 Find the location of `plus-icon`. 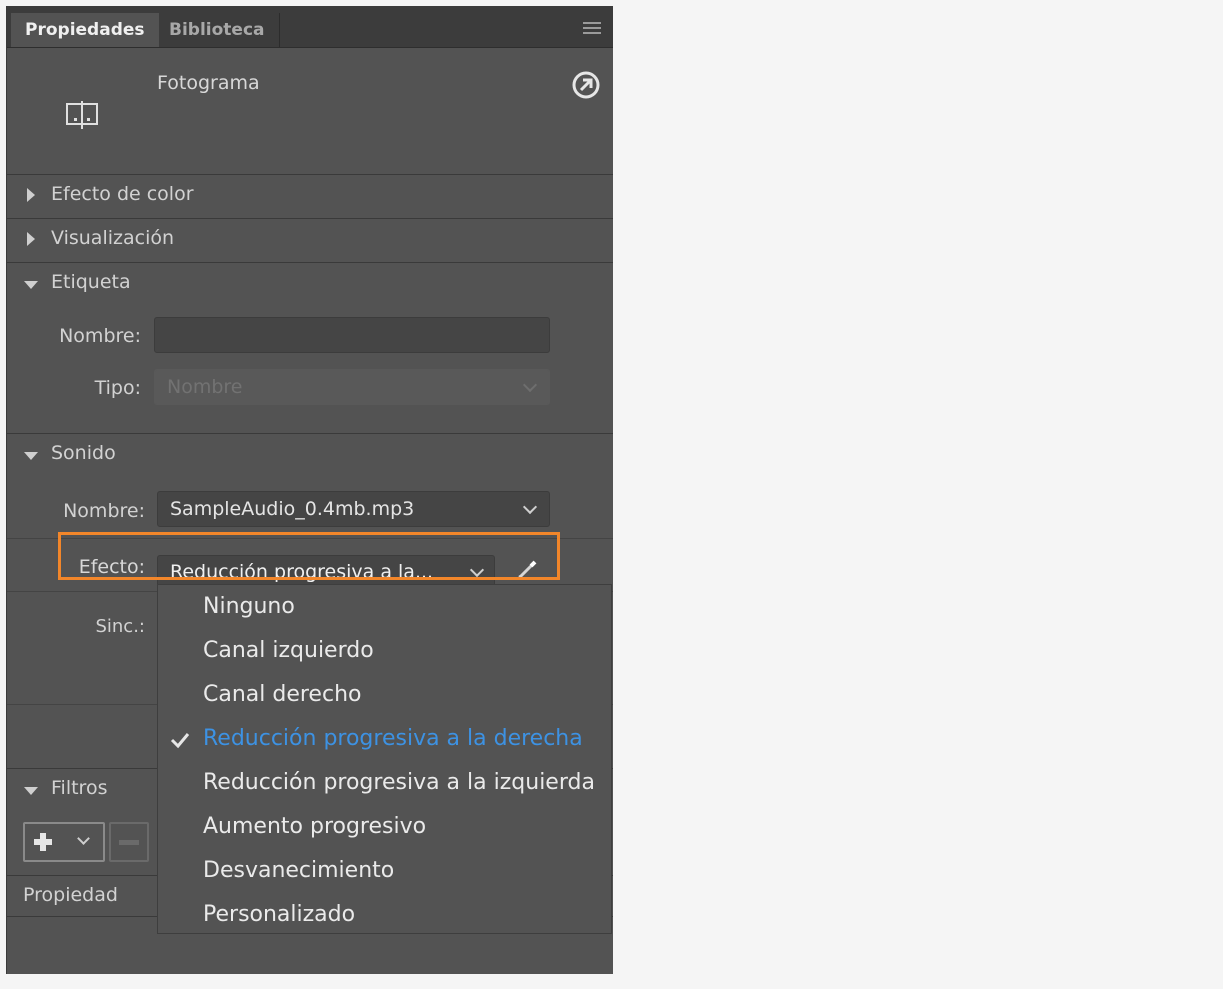

plus-icon is located at coordinates (43, 842).